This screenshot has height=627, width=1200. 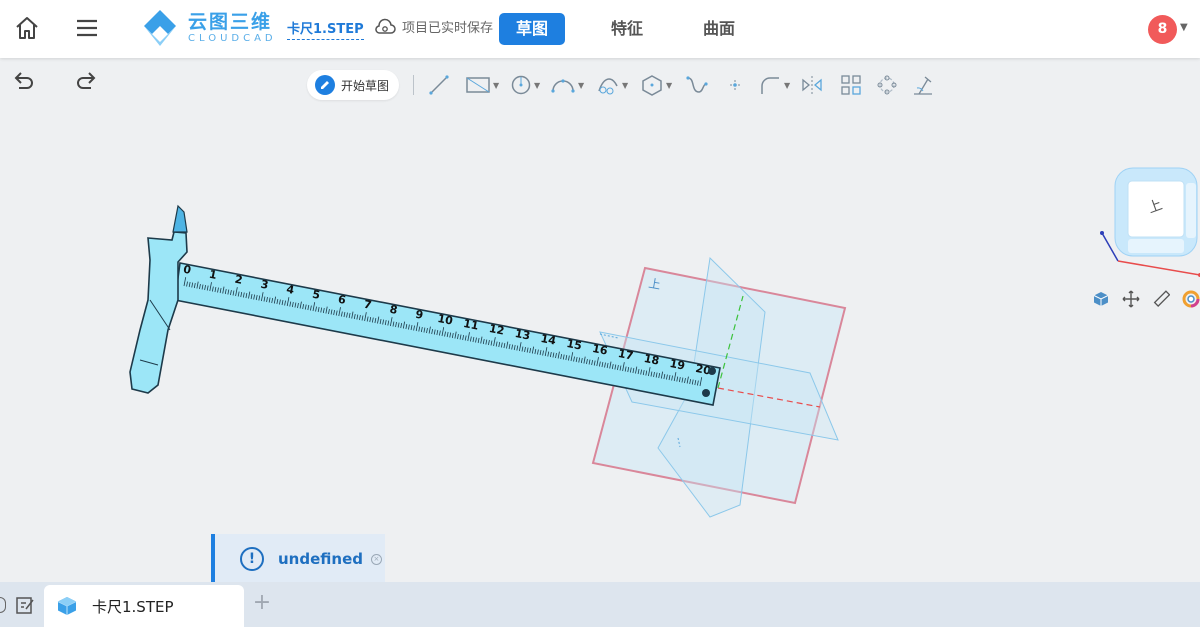 I want to click on jaw-tip, so click(x=180, y=218).